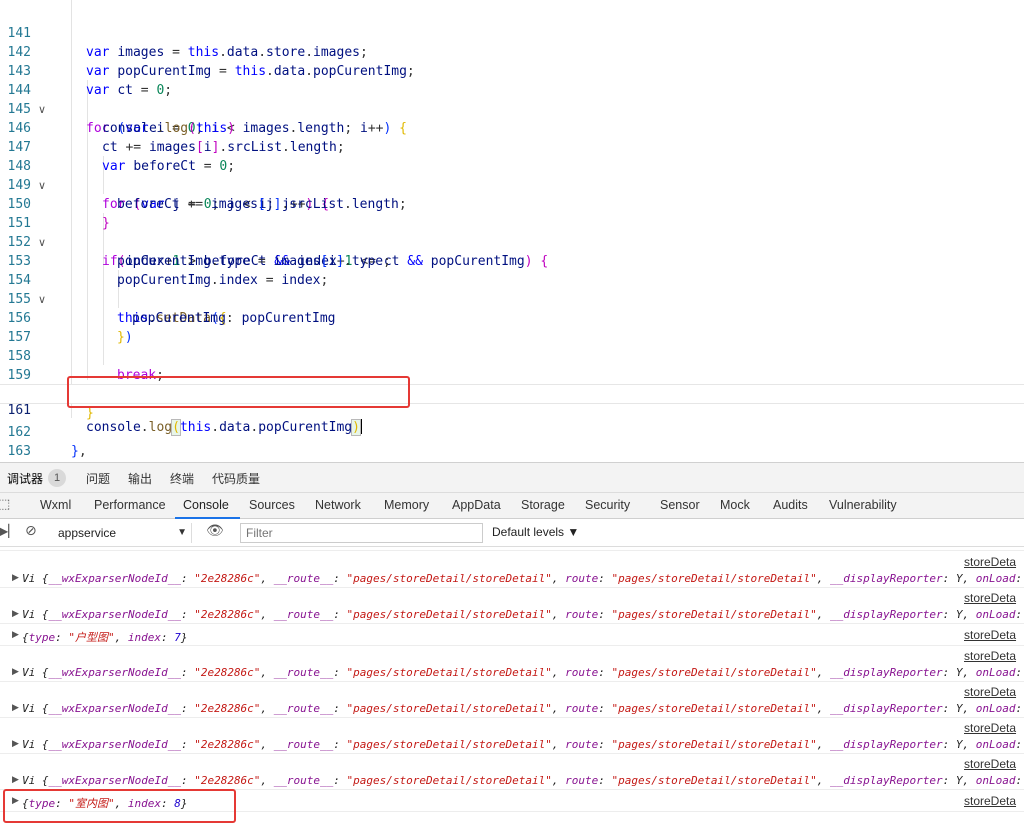 Image resolution: width=1024 pixels, height=835 pixels. I want to click on code-line: 148 ∨ for (var j = 0; j < i; j++) {, so click(512, 175).